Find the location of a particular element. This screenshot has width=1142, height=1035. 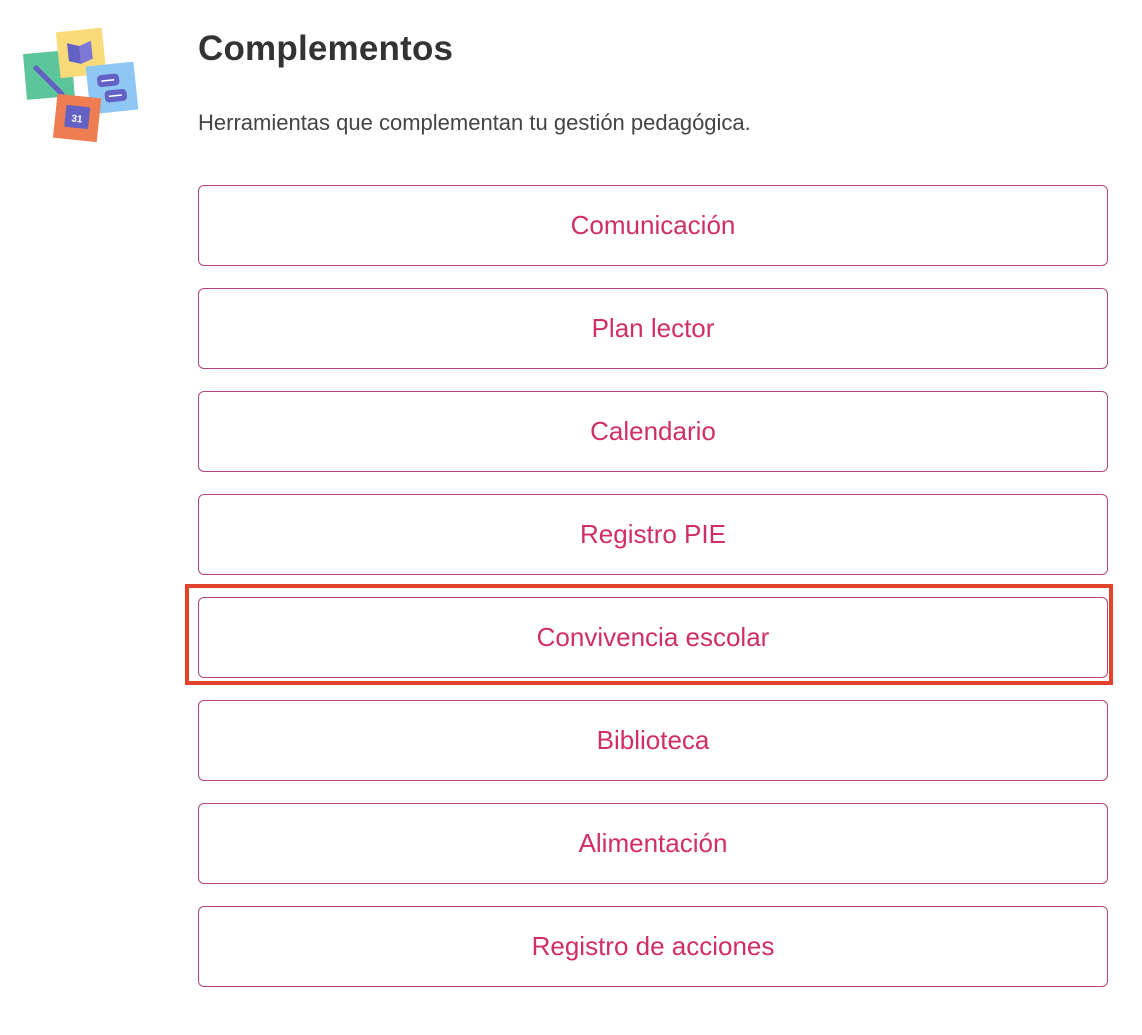

list-item: Calendario is located at coordinates (653, 431).